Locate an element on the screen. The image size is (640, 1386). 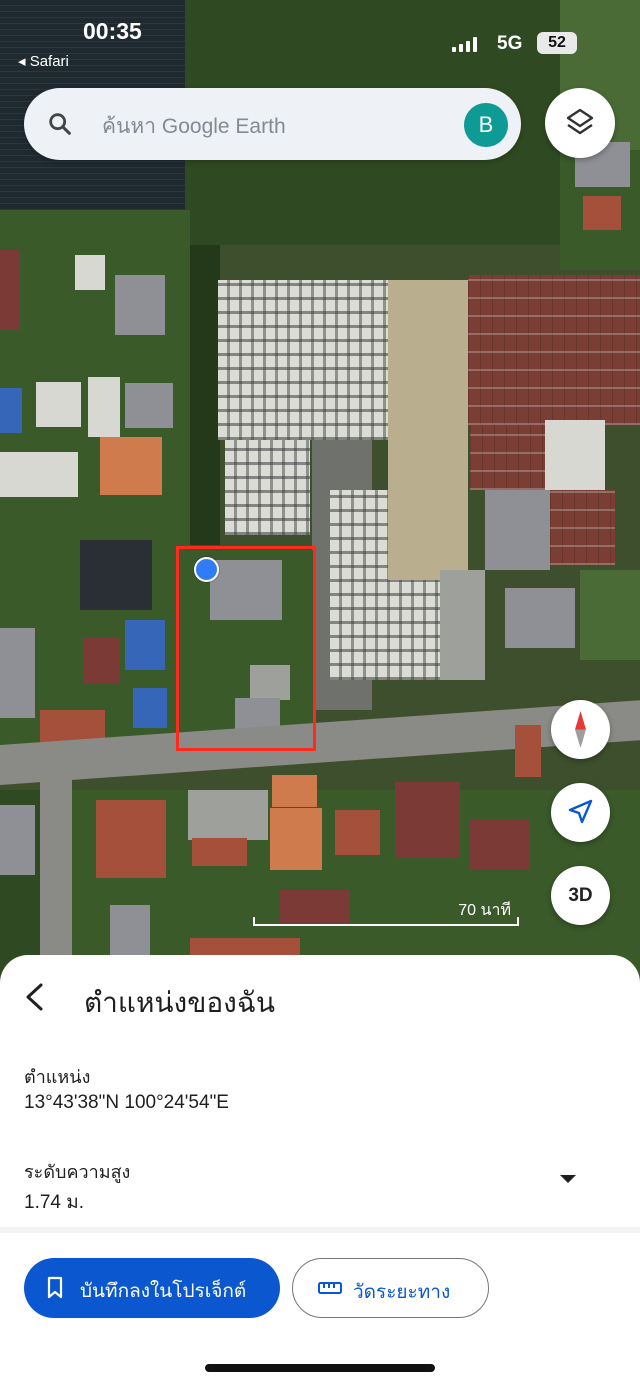
compass-icon is located at coordinates (580, 729).